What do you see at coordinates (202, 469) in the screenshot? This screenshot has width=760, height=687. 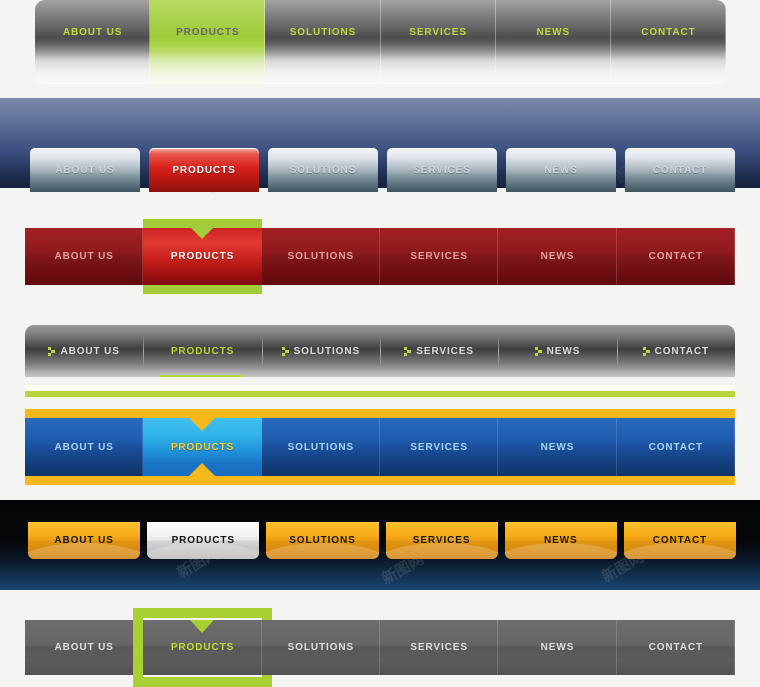 I see `active-notch-bottom-icon` at bounding box center [202, 469].